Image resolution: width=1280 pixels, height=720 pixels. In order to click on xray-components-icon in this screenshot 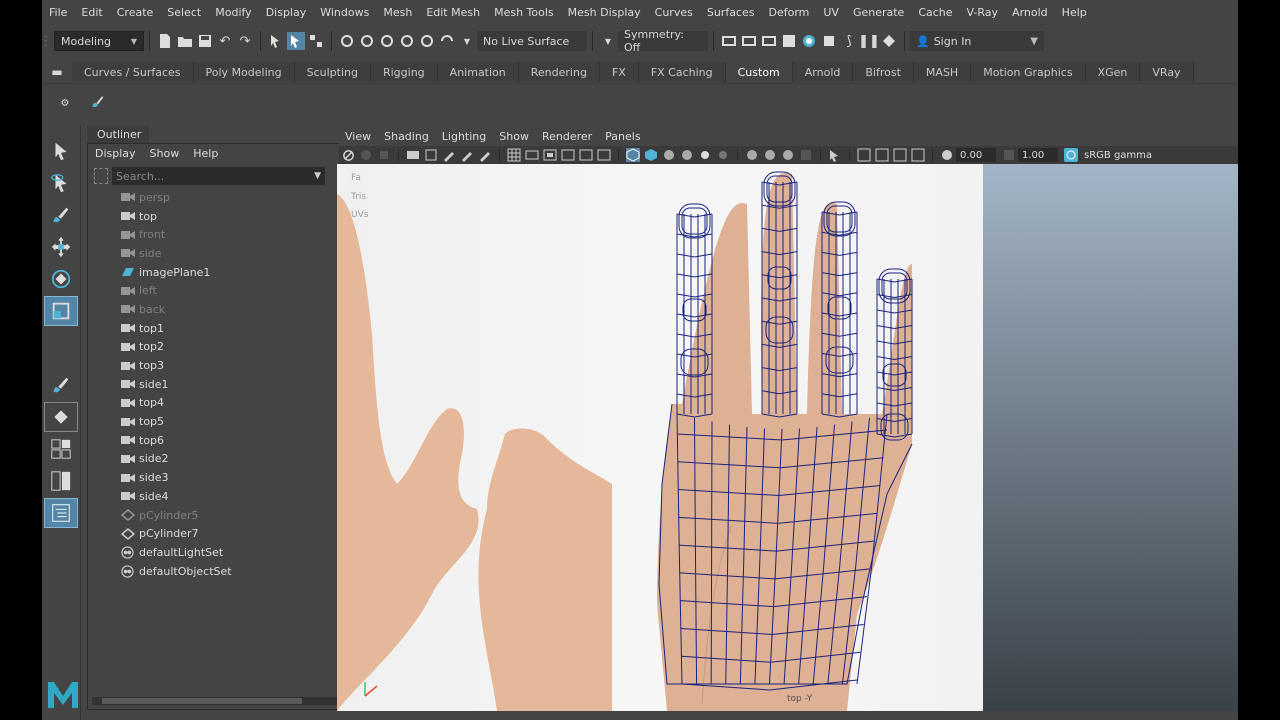, I will do `click(900, 155)`.